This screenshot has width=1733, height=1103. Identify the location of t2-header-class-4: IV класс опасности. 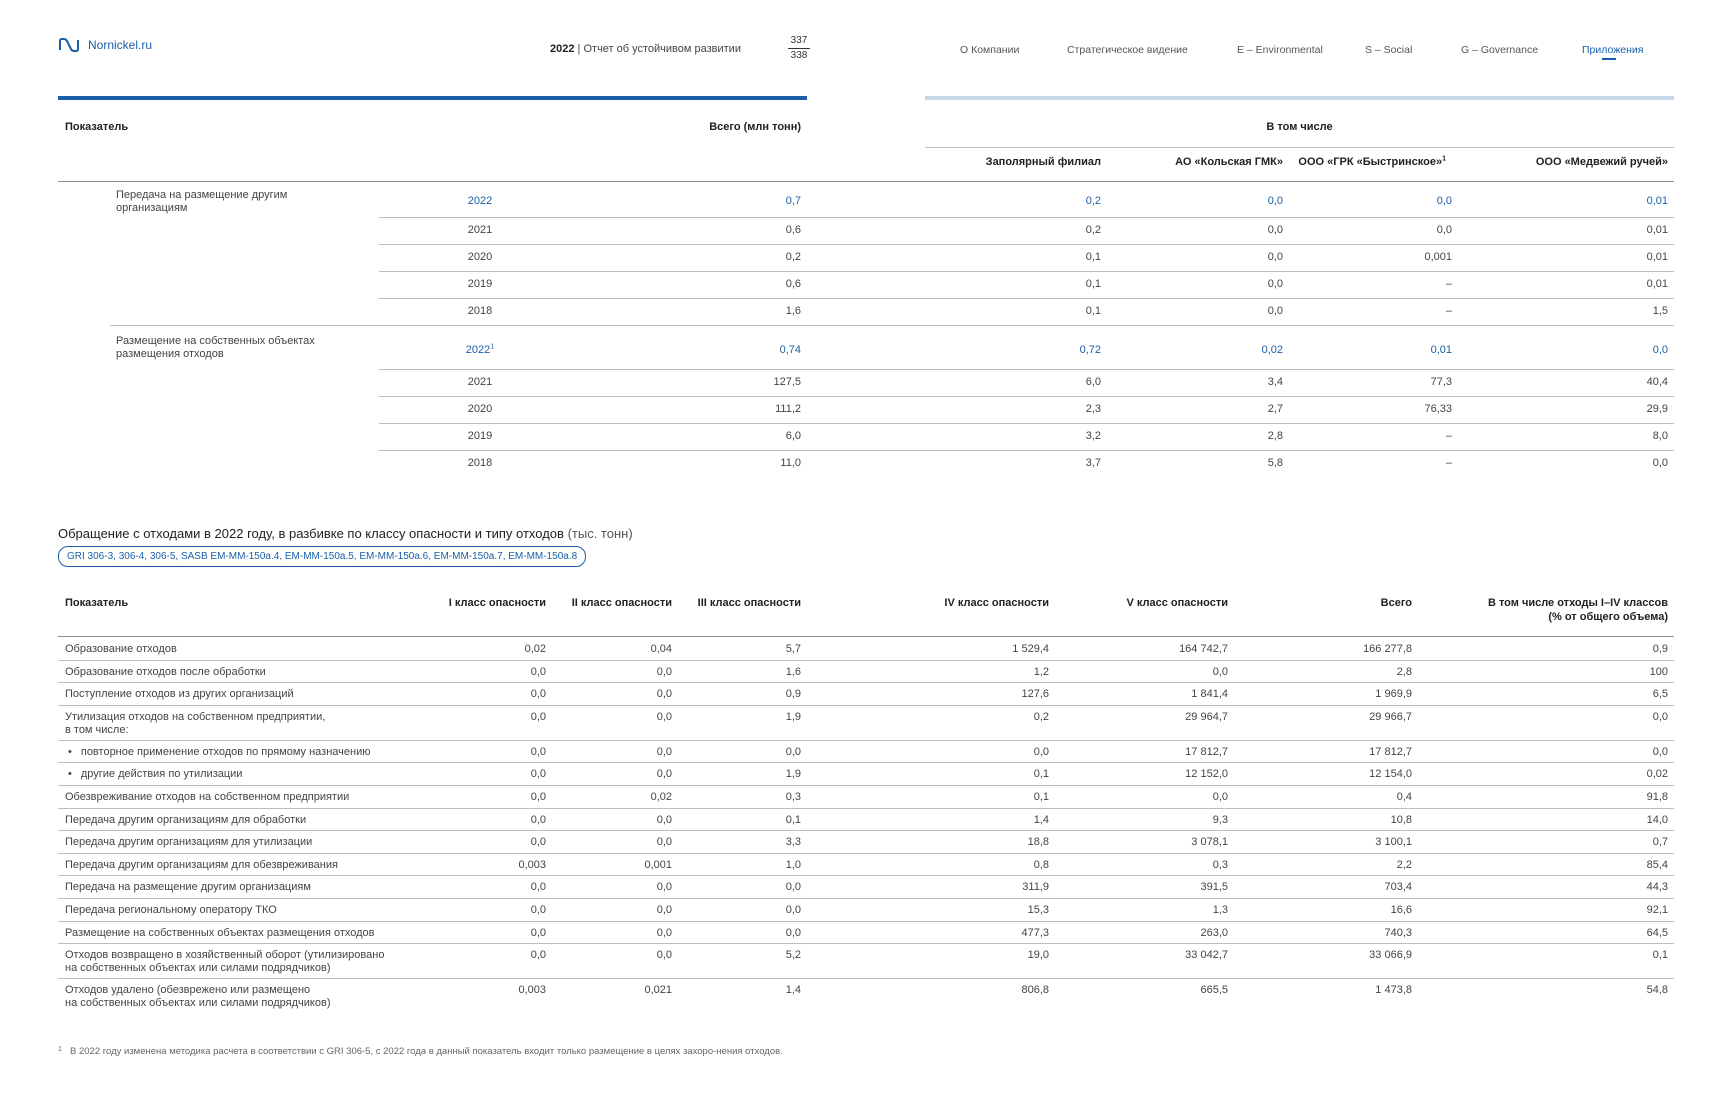
(996, 603).